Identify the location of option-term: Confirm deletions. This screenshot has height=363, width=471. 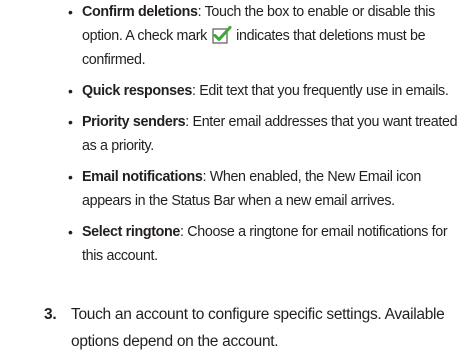
(140, 12).